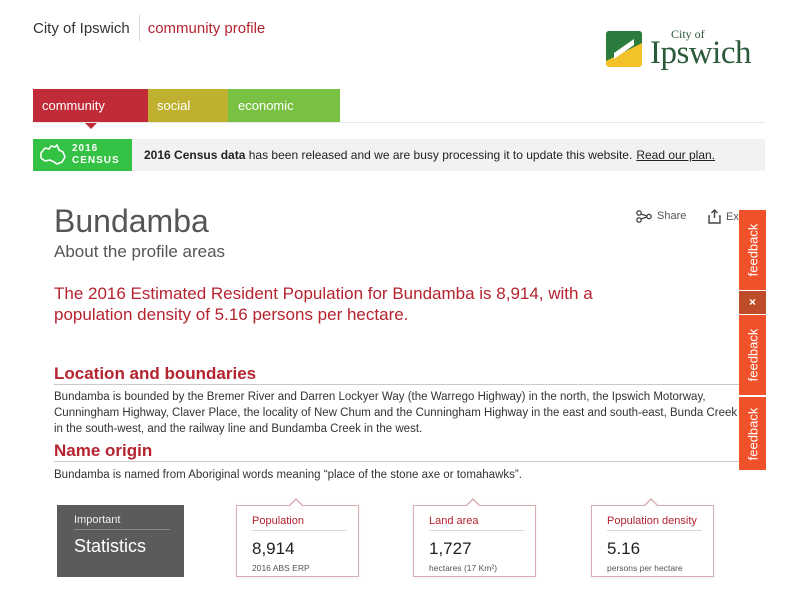 This screenshot has width=800, height=600. What do you see at coordinates (131, 221) in the screenshot?
I see `page-title: Bundamba` at bounding box center [131, 221].